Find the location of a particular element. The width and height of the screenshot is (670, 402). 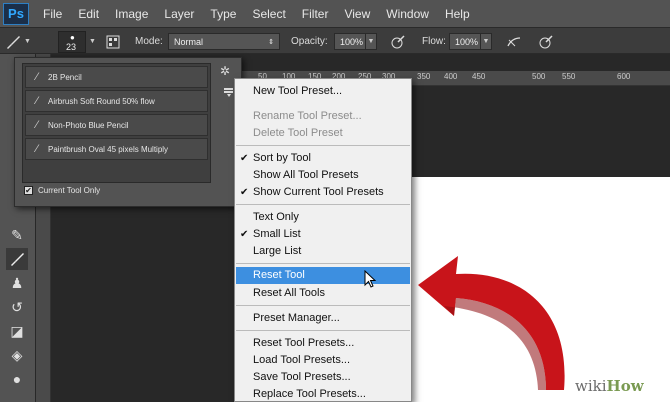

menu-edit: Edit is located at coordinates (88, 14).